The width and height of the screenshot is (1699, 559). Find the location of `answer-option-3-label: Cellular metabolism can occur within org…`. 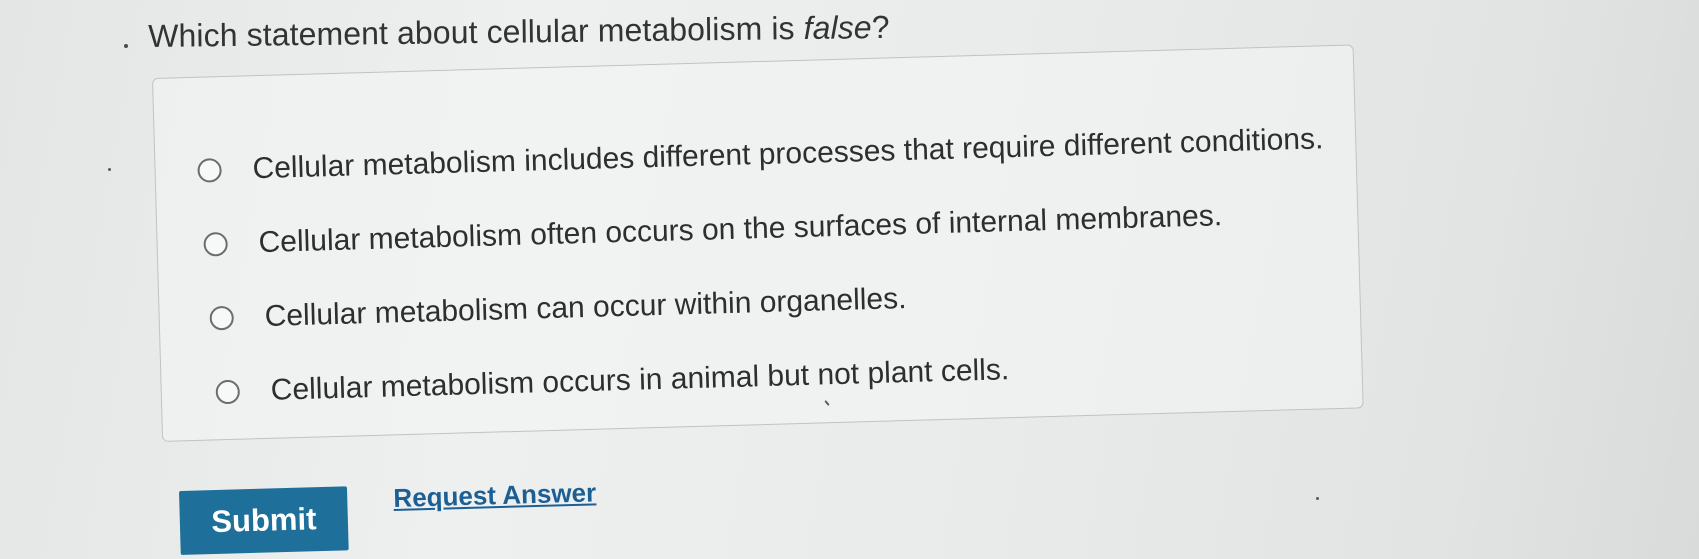

answer-option-3-label: Cellular metabolism can occur within org… is located at coordinates (585, 307).